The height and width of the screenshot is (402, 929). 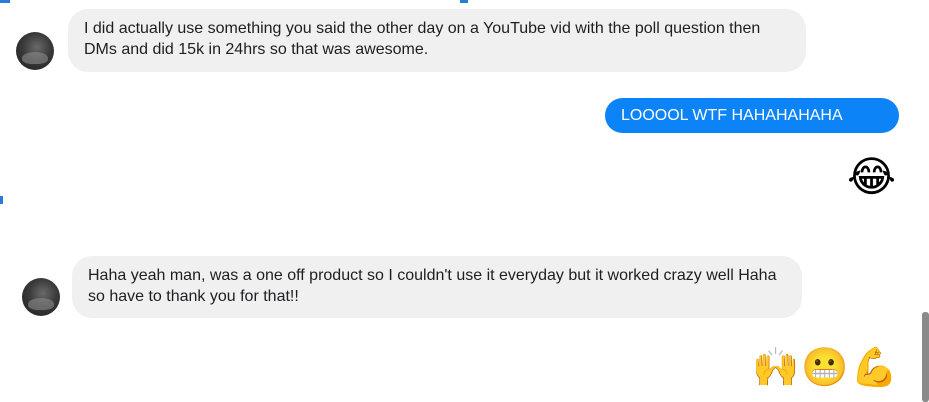 What do you see at coordinates (776, 367) in the screenshot?
I see `raising-hands-icon: 🙌` at bounding box center [776, 367].